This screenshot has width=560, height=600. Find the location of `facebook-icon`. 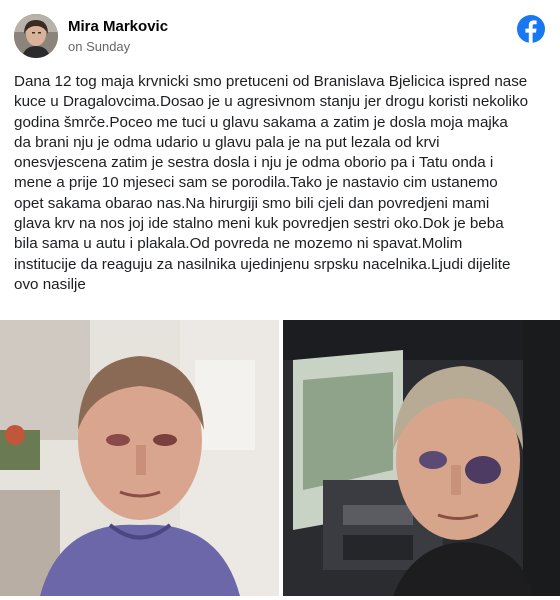

facebook-icon is located at coordinates (531, 29).